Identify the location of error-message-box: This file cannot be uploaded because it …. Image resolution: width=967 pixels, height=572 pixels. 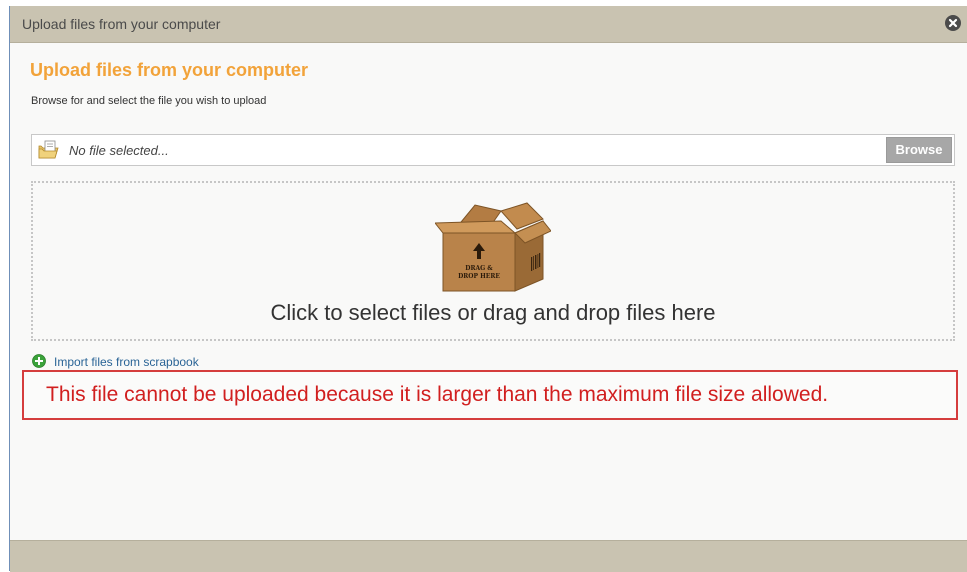
(490, 395).